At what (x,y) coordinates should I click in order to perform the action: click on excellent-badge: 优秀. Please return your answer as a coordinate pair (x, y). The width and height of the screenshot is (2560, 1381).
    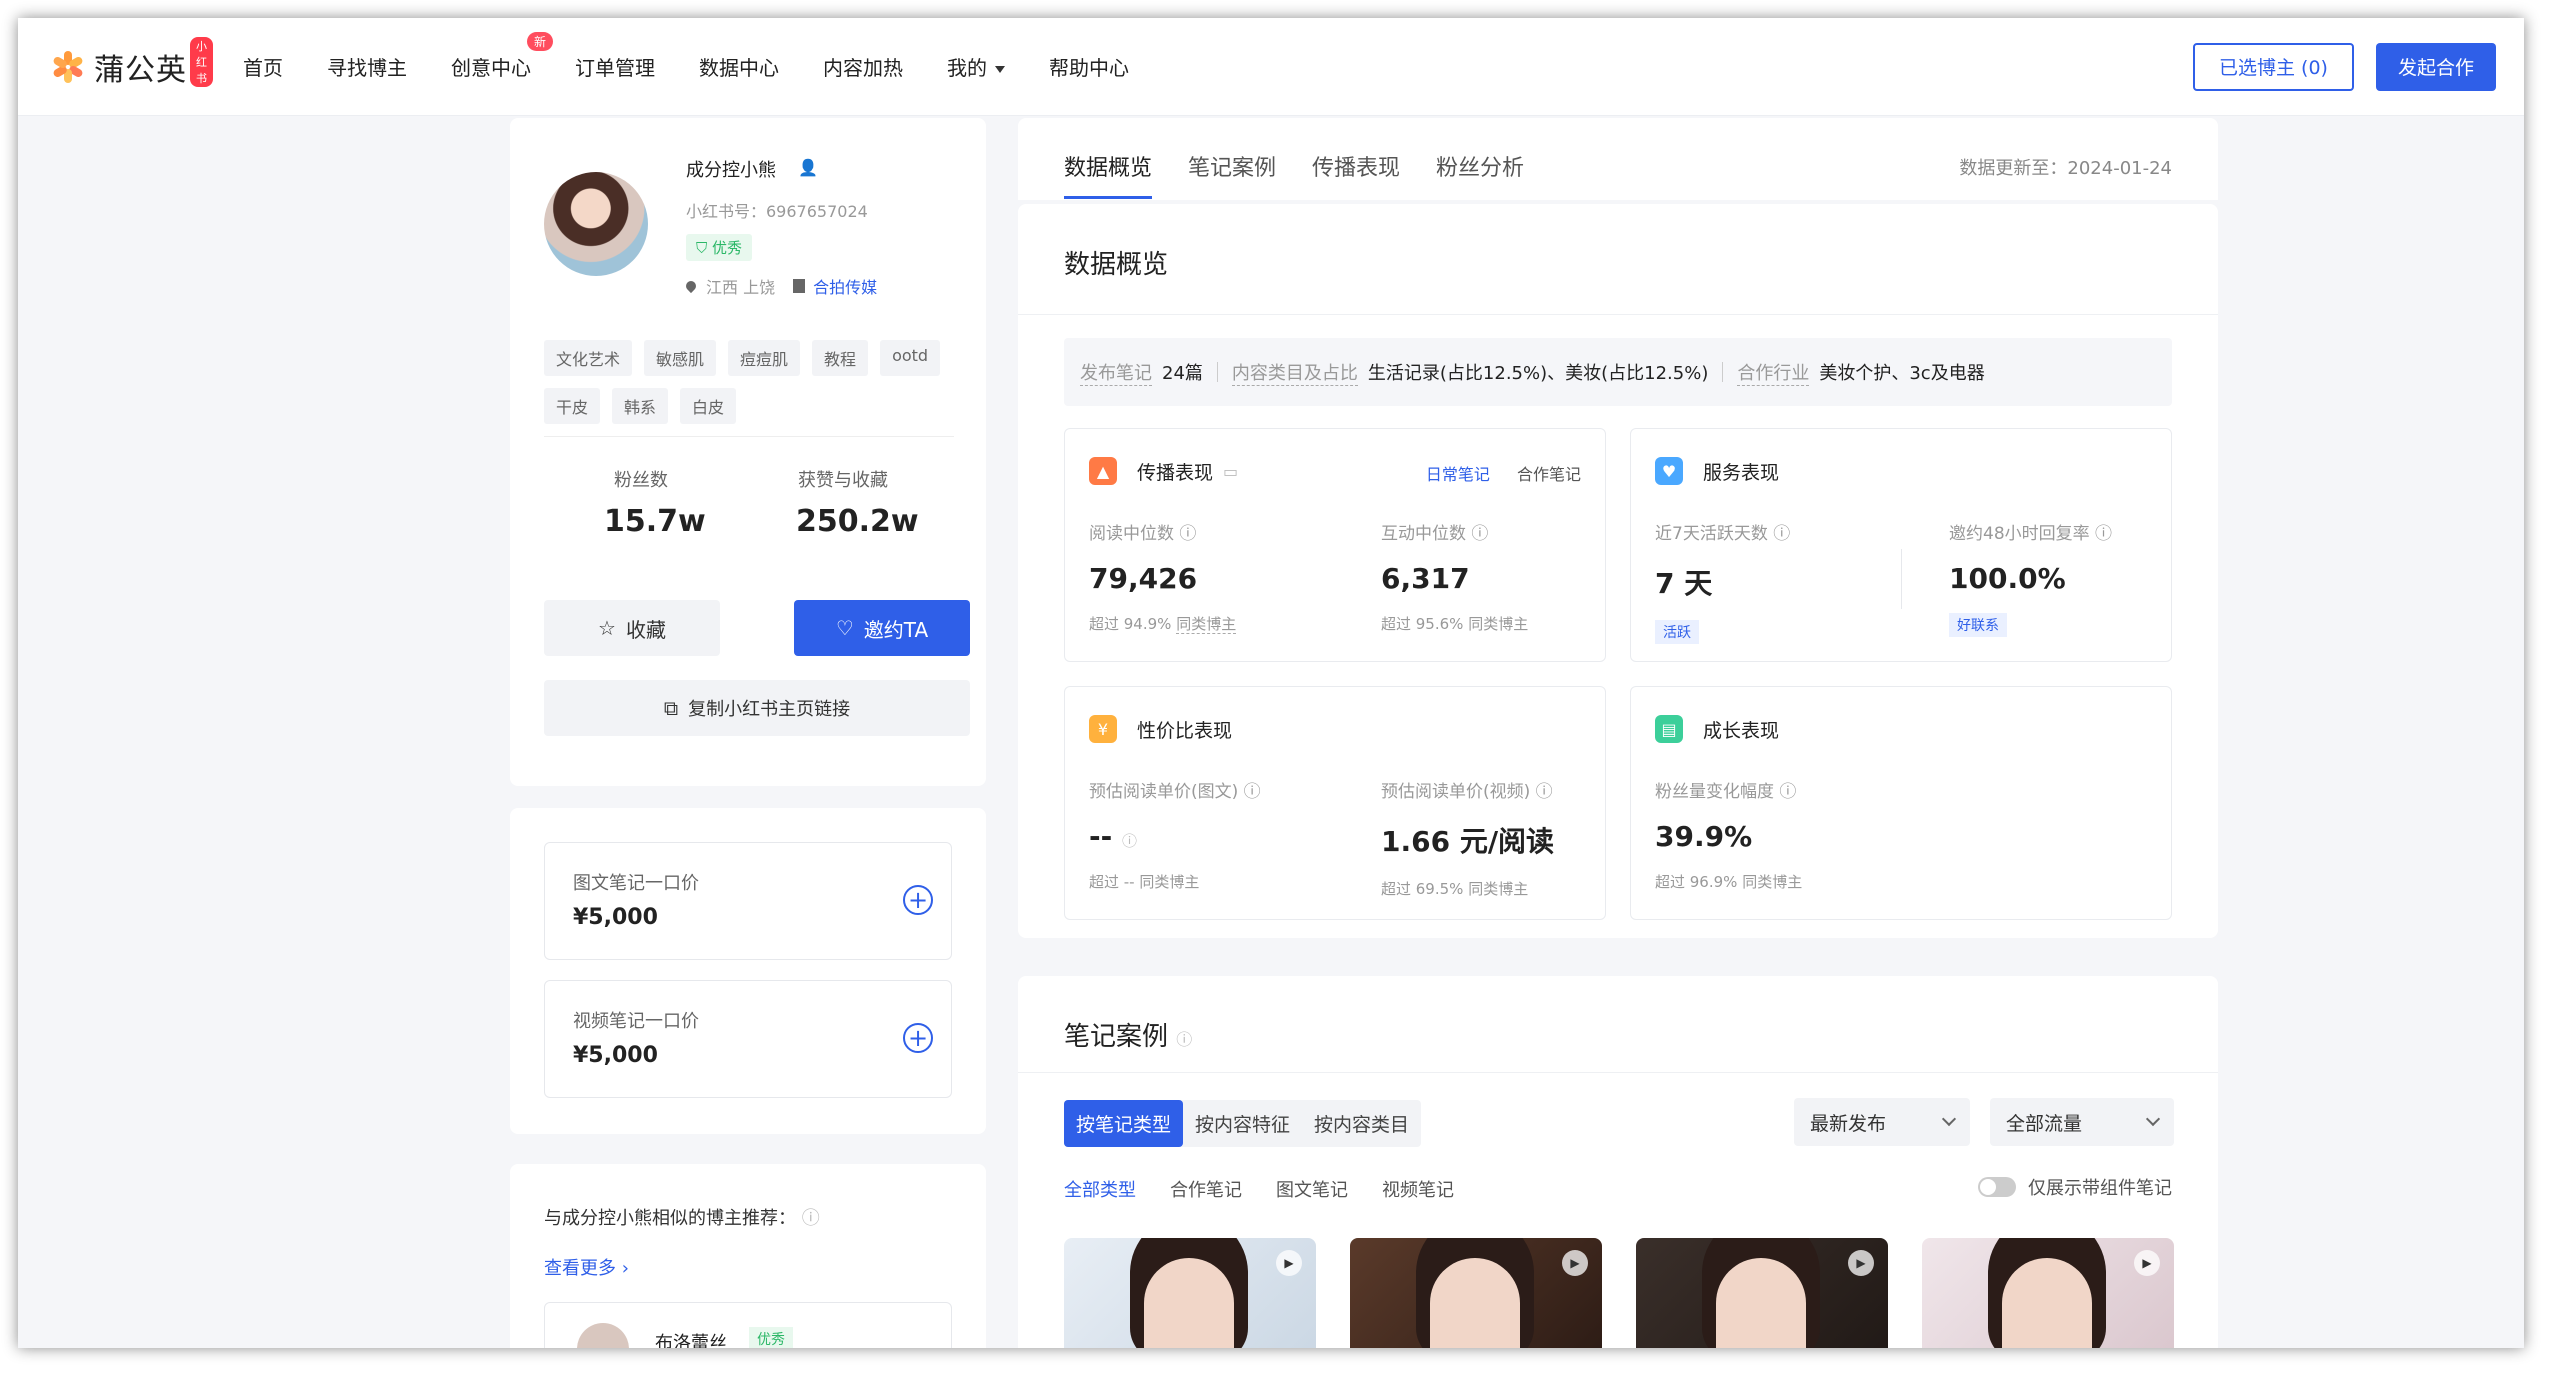
    Looking at the image, I should click on (771, 1337).